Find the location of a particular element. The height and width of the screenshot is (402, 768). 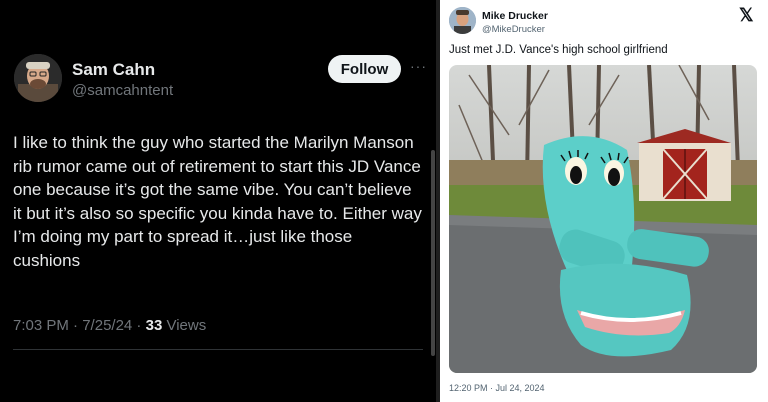

follow-button: Follow is located at coordinates (364, 69).